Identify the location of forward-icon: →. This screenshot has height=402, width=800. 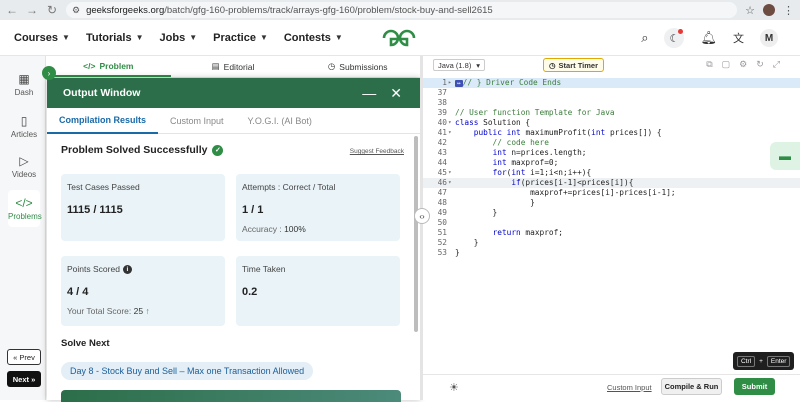
(32, 10).